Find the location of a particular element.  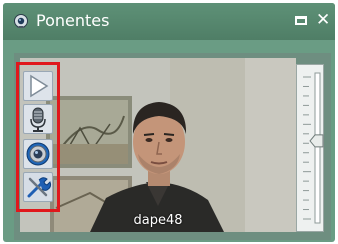

camera-button is located at coordinates (38, 154).